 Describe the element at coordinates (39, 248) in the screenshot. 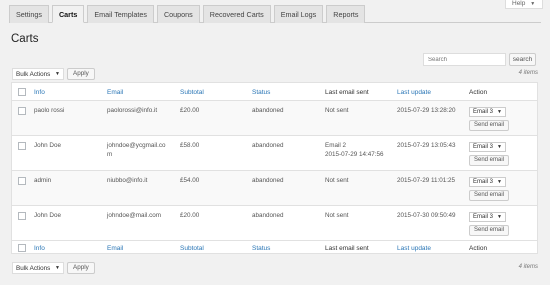

I see `column-info-footer: Info` at that location.